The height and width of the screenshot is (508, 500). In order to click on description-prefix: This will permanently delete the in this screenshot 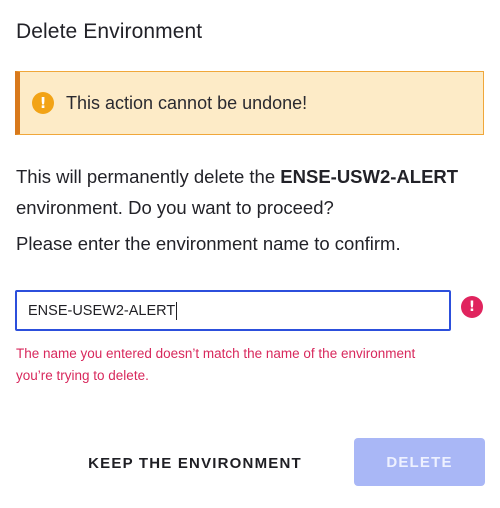, I will do `click(148, 176)`.